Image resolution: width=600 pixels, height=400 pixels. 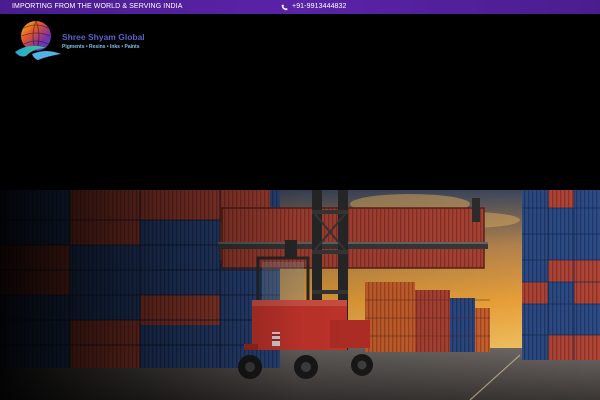 What do you see at coordinates (97, 6) in the screenshot?
I see `tagline: IMPORTING FROM THE WORLD & SERVING INDIA` at bounding box center [97, 6].